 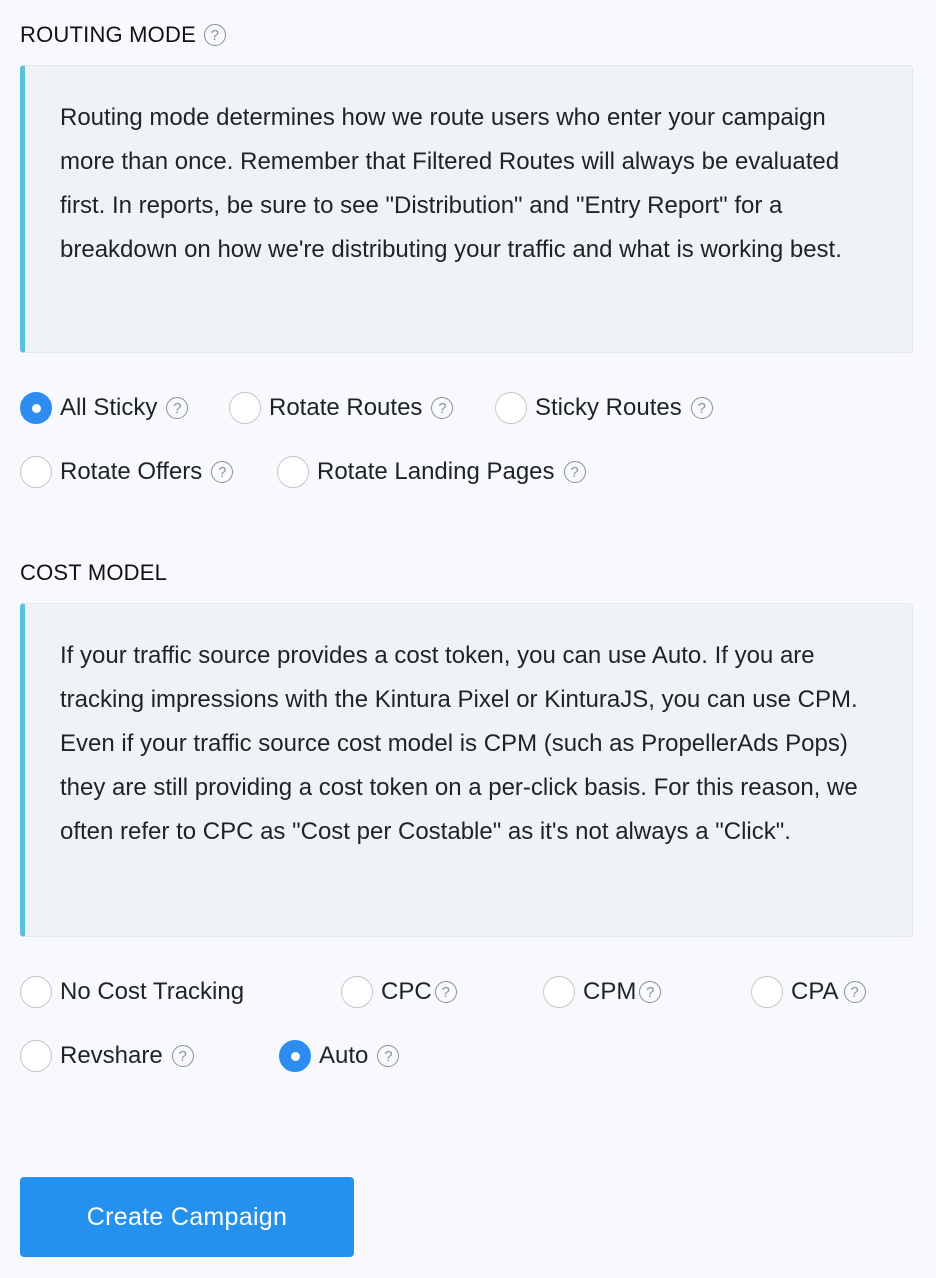 What do you see at coordinates (559, 992) in the screenshot?
I see `radio-cpm-circle` at bounding box center [559, 992].